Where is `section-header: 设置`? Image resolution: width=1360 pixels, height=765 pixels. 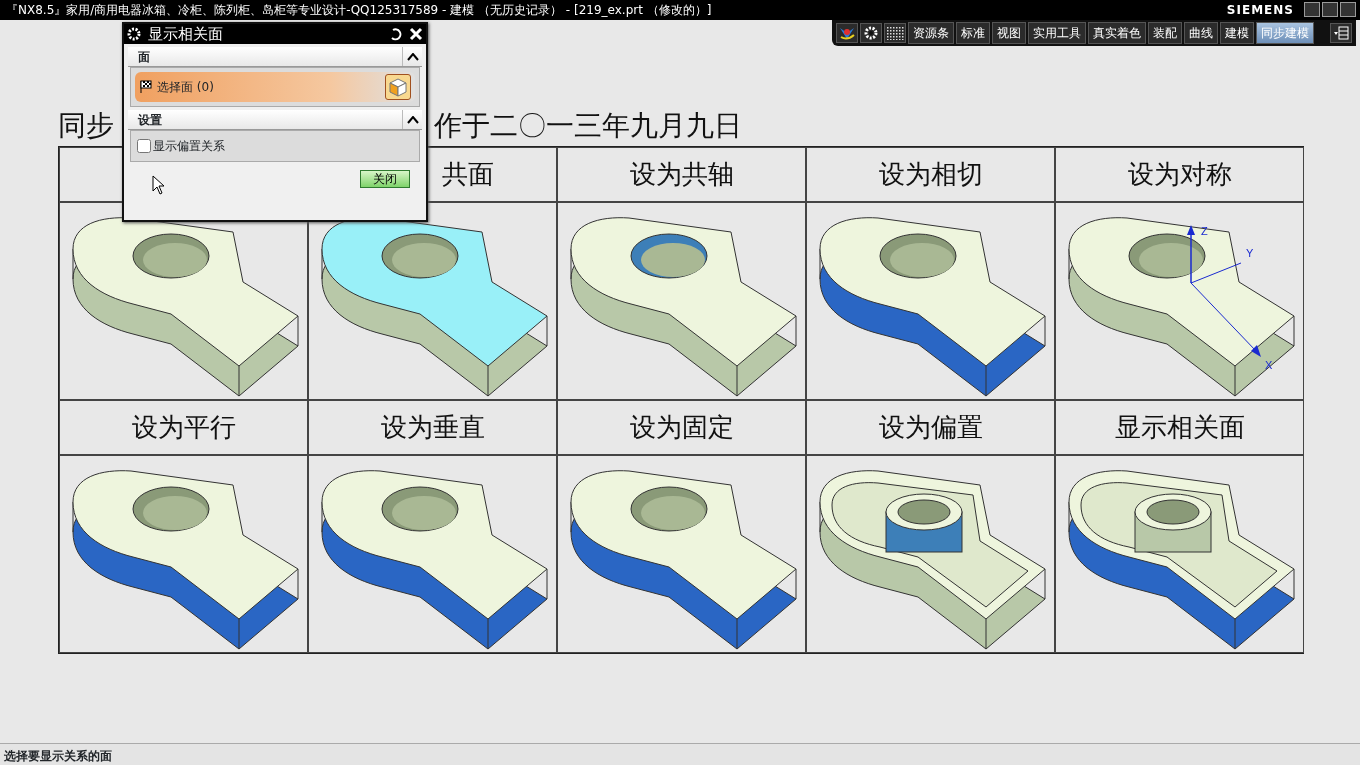
section-header: 设置 is located at coordinates (275, 120).